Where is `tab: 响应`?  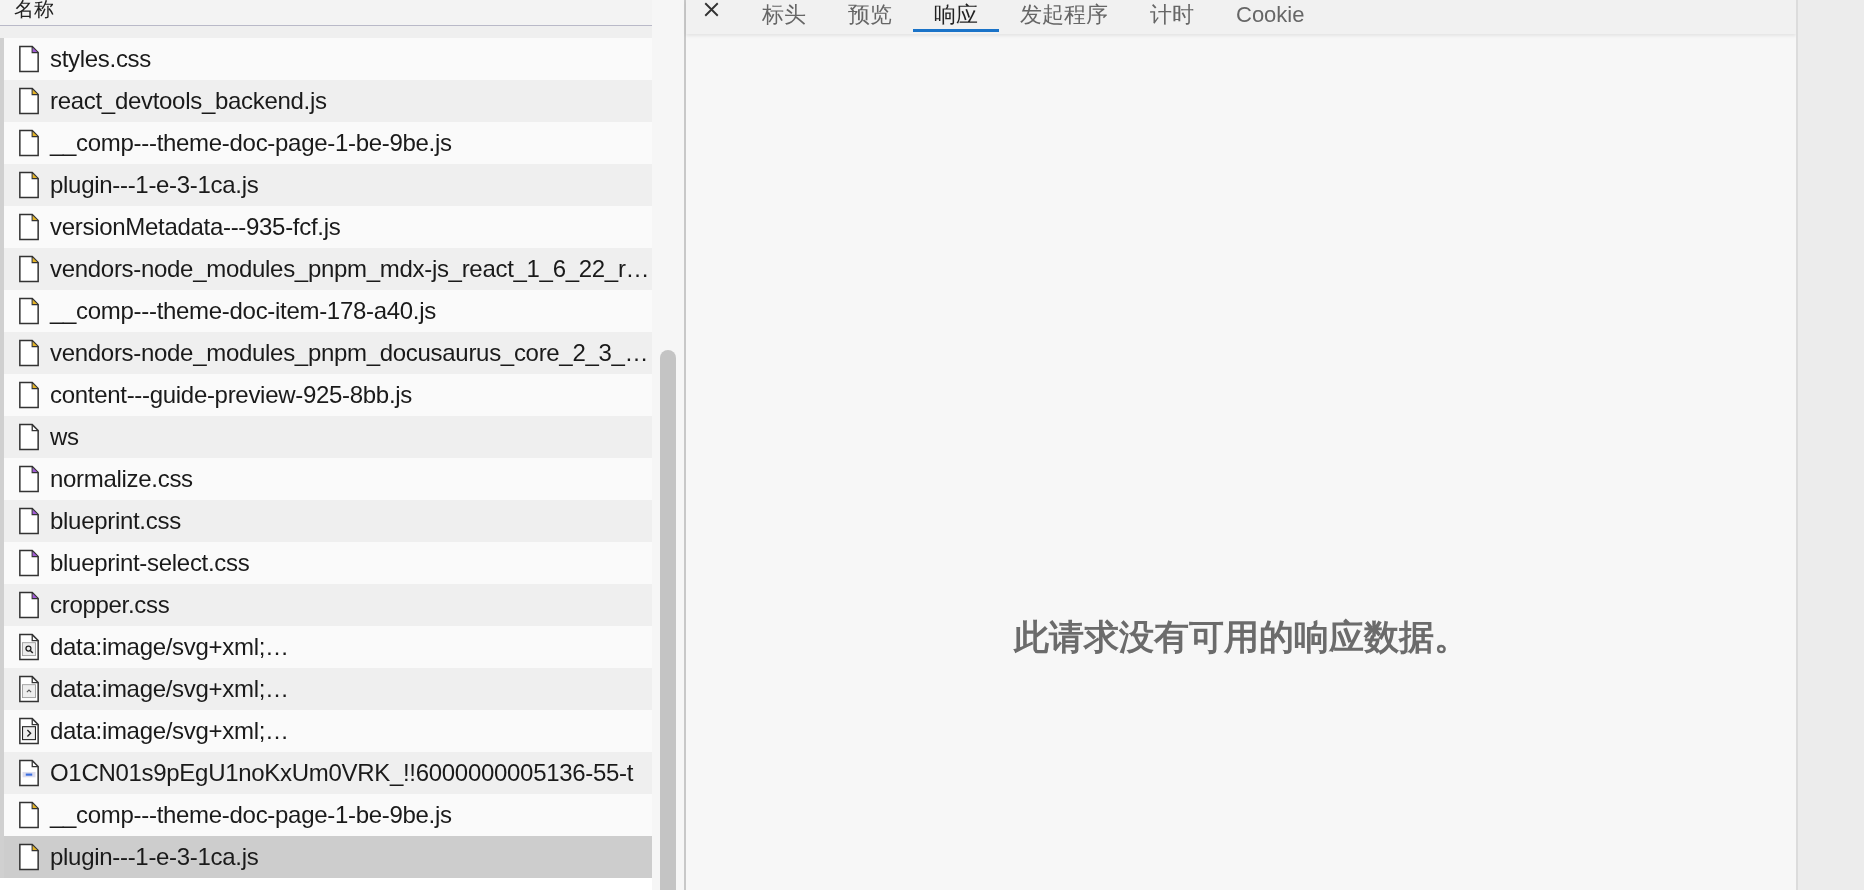
tab: 响应 is located at coordinates (956, 16).